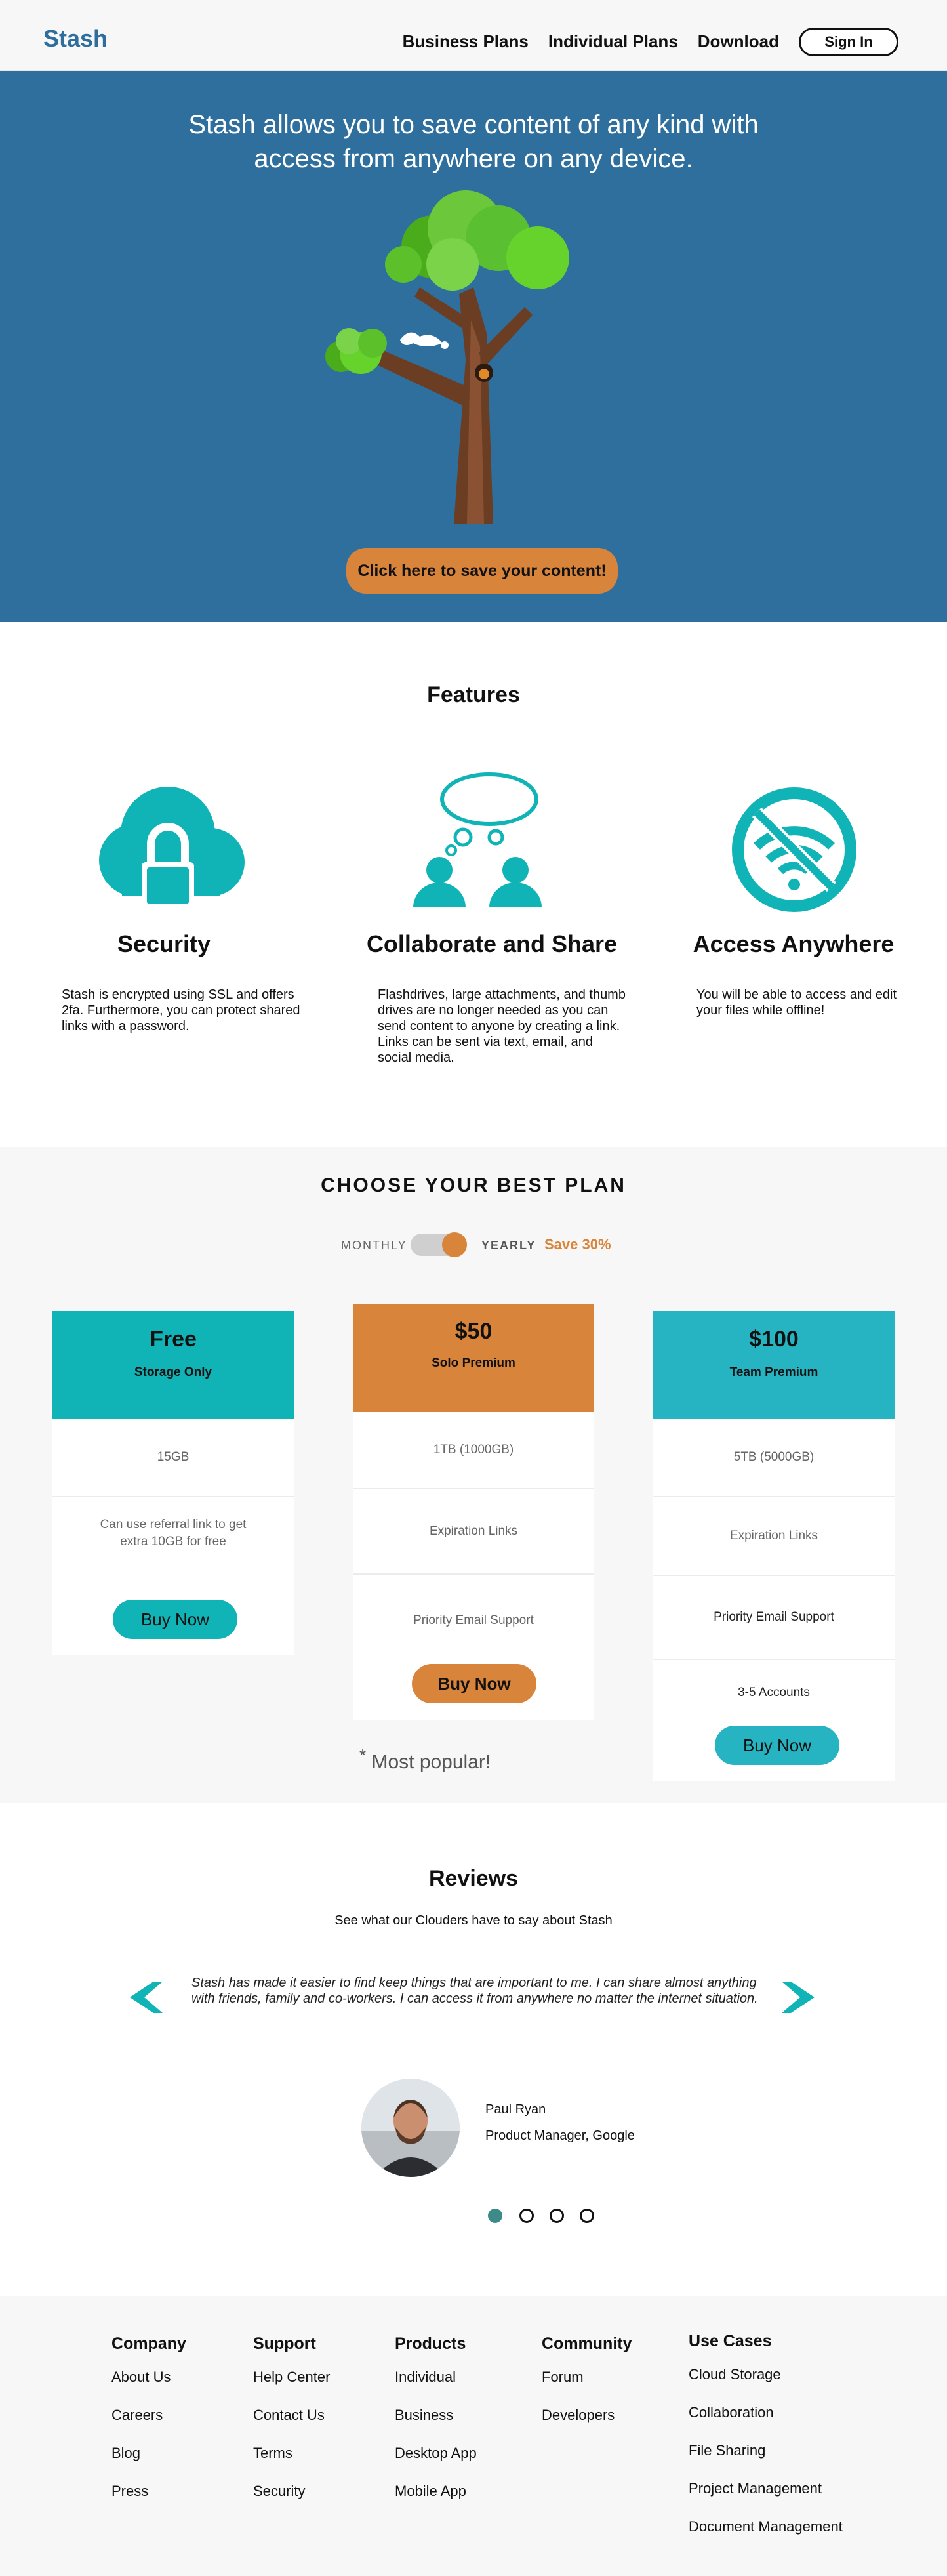 The image size is (947, 2576). Describe the element at coordinates (436, 2388) in the screenshot. I see `footer-link: Individual` at that location.